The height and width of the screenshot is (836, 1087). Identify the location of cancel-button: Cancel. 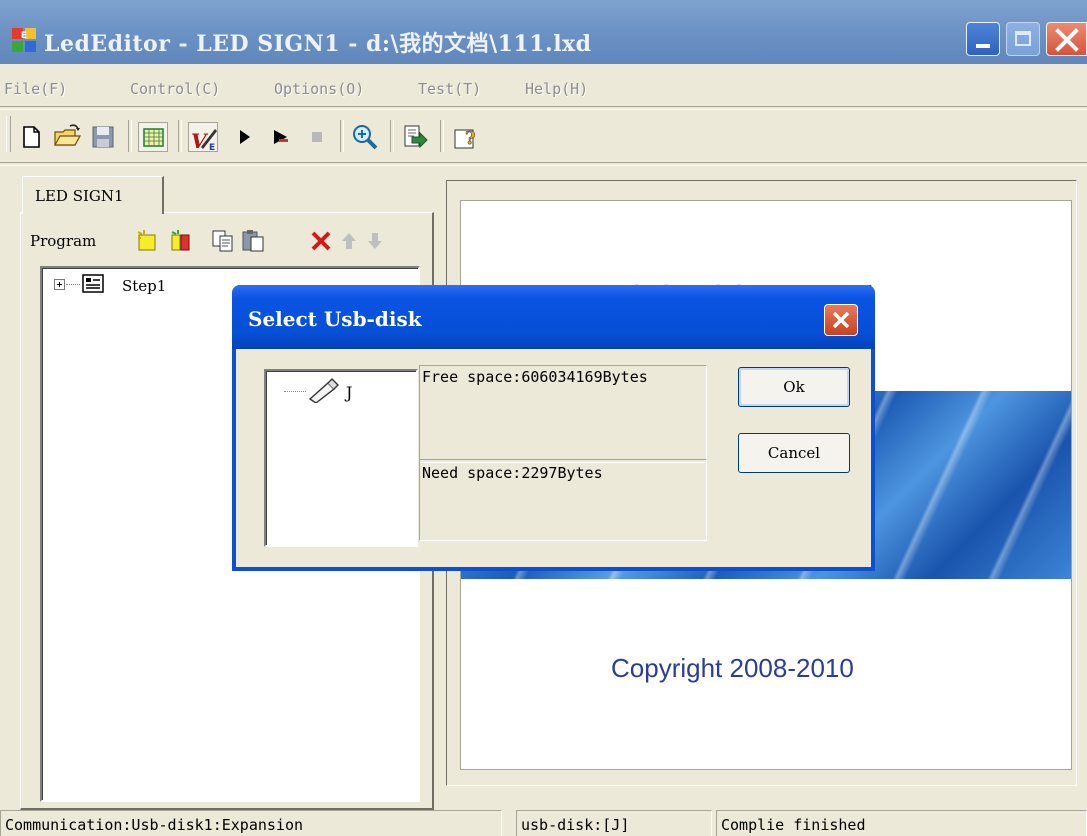
(794, 453).